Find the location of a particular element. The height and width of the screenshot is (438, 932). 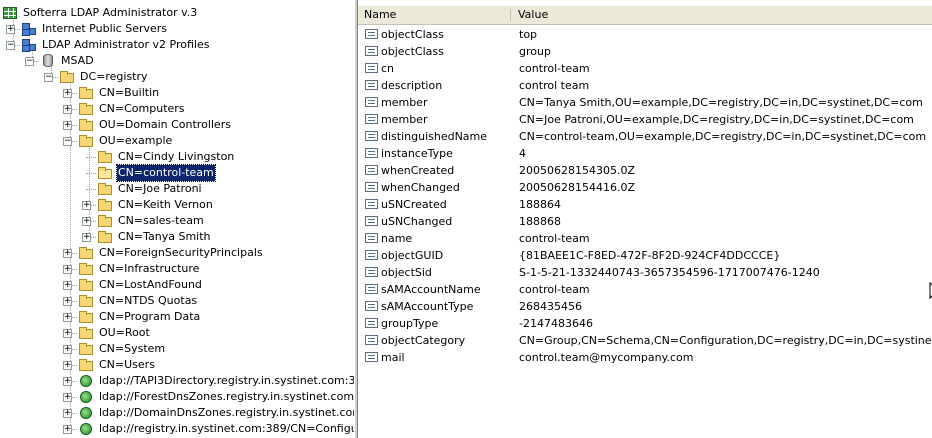

tree-cn-joe-patroni: CN=Joe Patroni is located at coordinates (177, 189).